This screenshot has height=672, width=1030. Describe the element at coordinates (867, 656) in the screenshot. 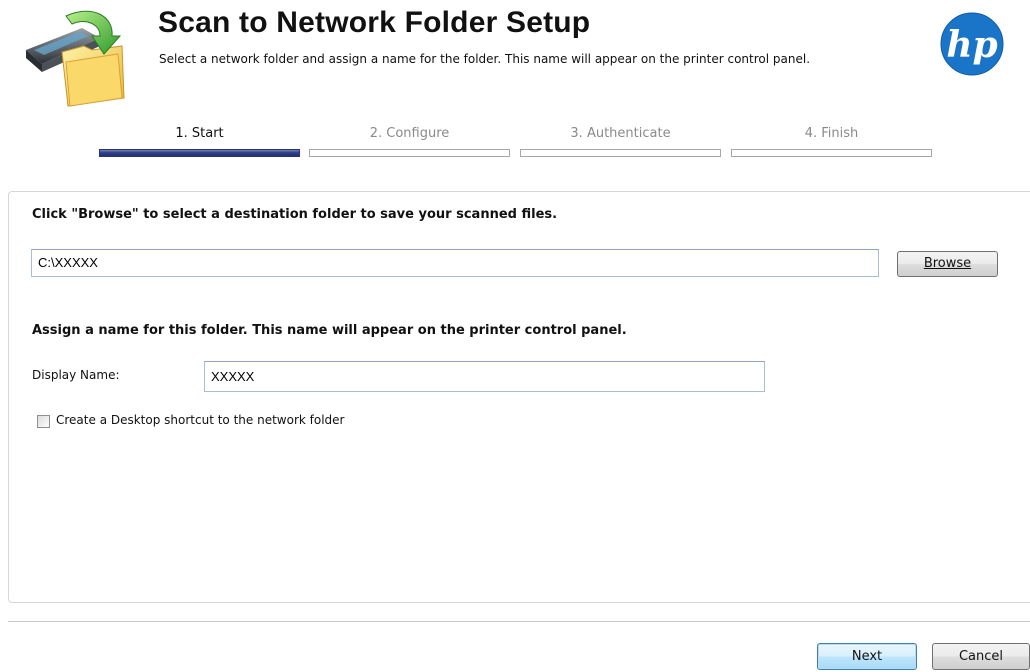

I see `next-button: Next` at that location.